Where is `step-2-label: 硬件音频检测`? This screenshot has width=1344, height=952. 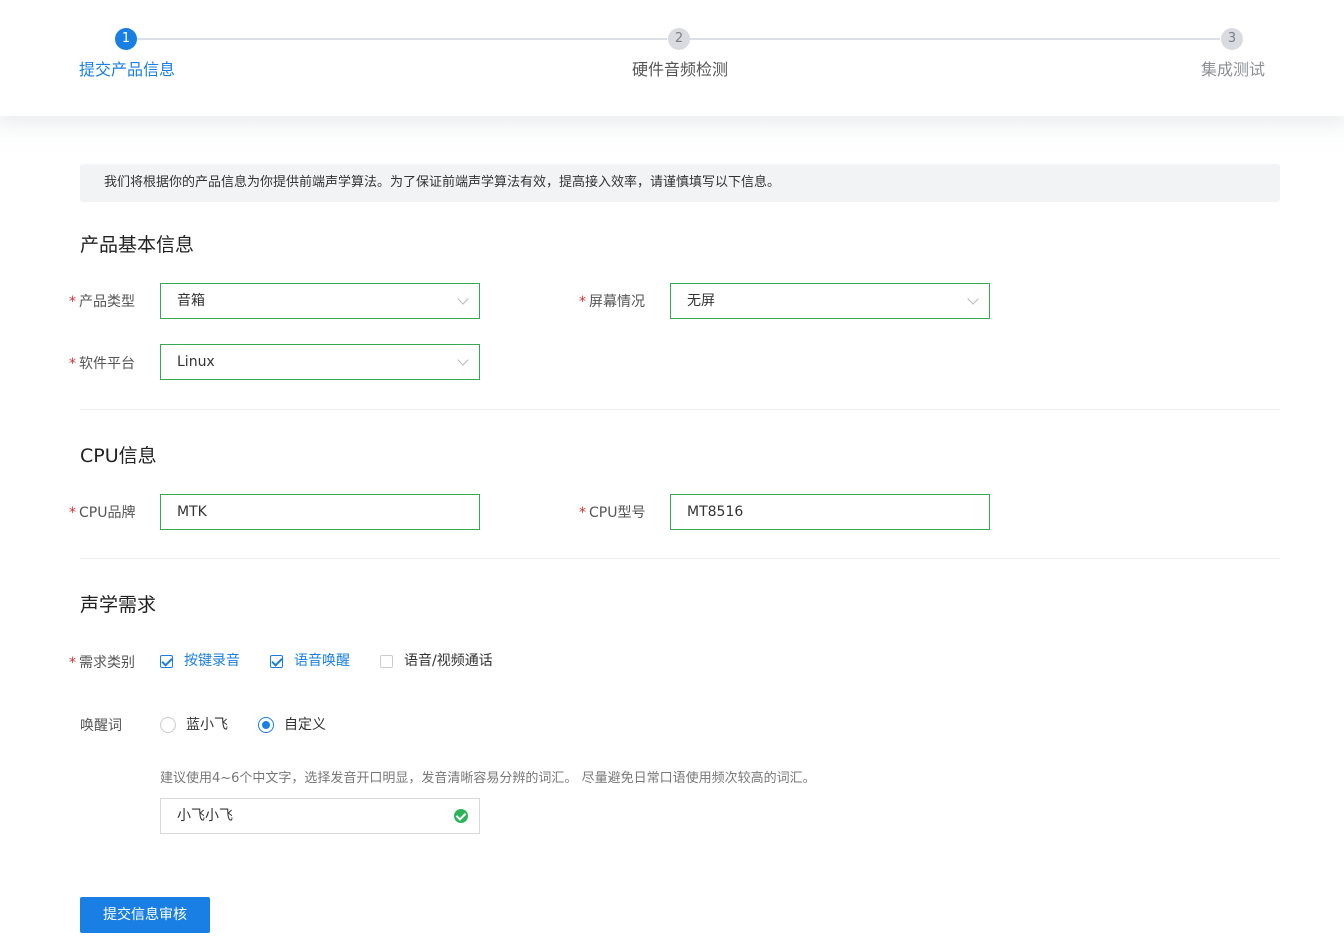 step-2-label: 硬件音频检测 is located at coordinates (680, 69).